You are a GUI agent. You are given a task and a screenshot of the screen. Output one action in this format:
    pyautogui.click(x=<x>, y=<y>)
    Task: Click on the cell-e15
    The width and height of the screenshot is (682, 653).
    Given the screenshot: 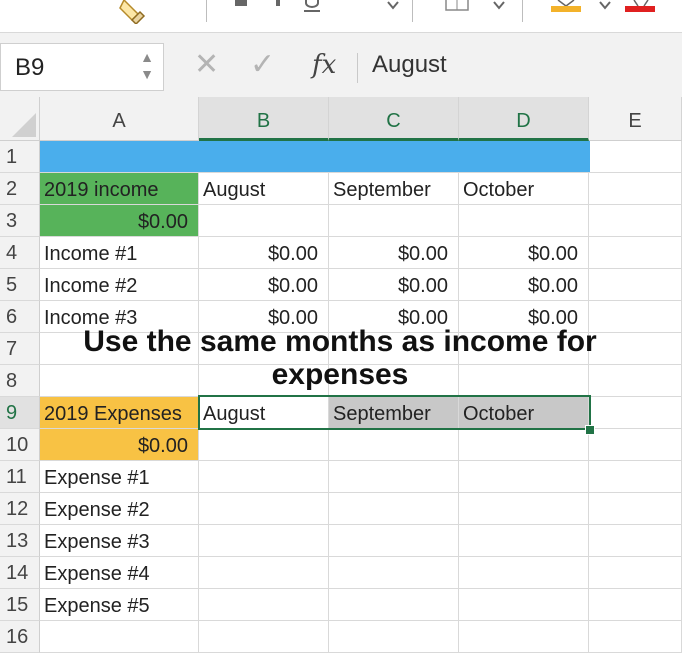 What is the action you would take?
    pyautogui.click(x=635, y=605)
    